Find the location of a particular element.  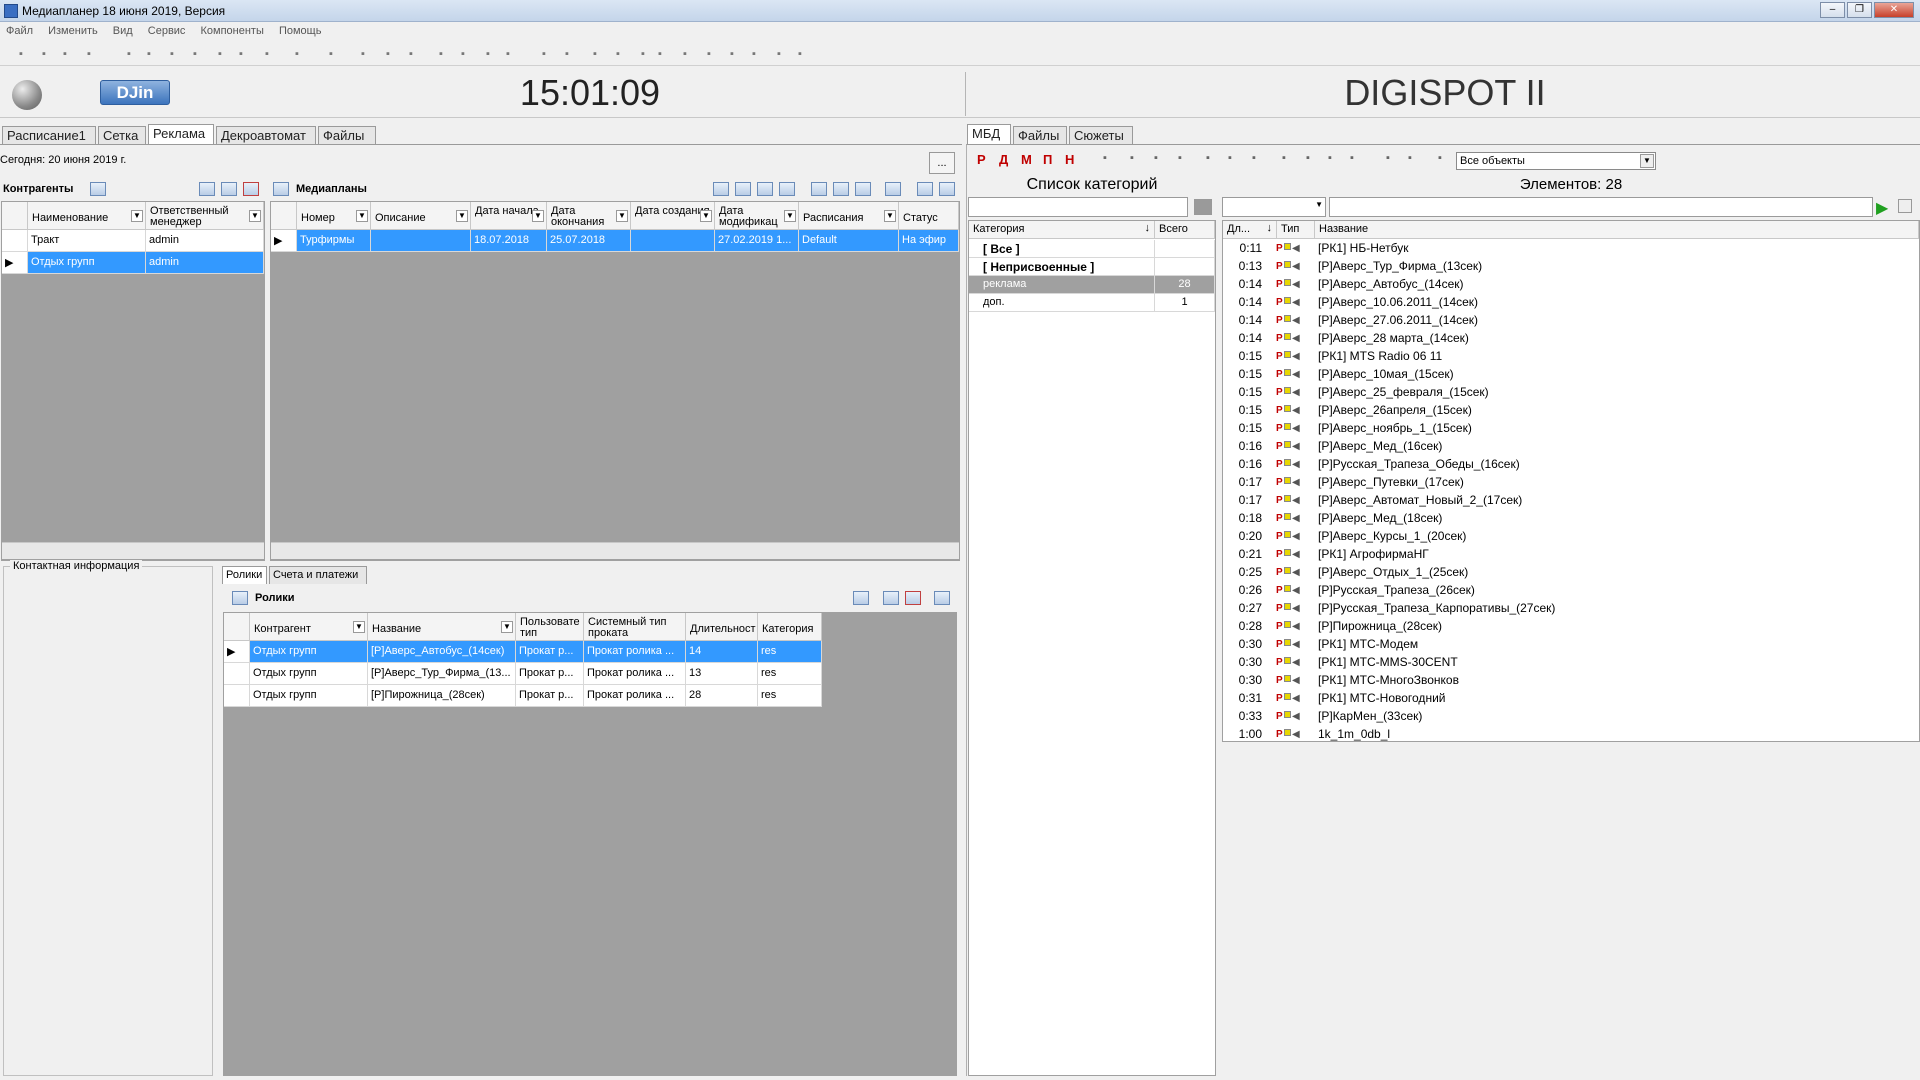

category-type-icon: P is located at coordinates (985, 159).